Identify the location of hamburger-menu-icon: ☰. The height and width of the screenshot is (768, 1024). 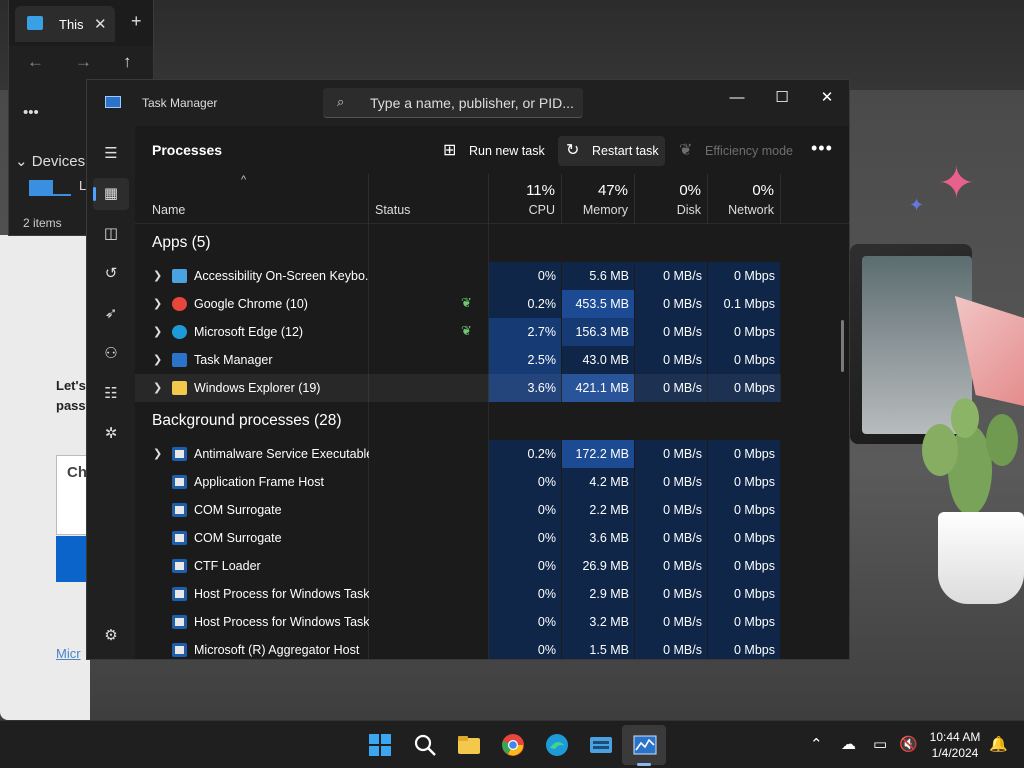
(111, 154).